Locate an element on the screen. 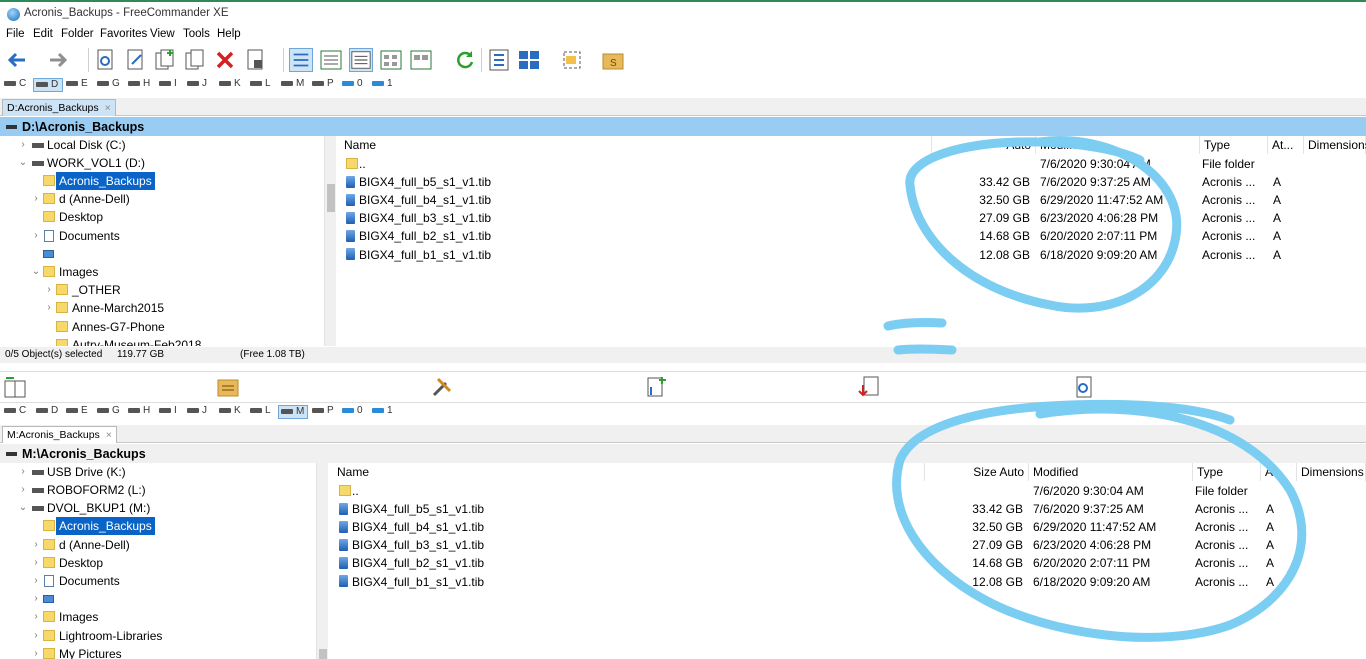 This screenshot has height=659, width=1366. properties-icon is located at coordinates (256, 60).